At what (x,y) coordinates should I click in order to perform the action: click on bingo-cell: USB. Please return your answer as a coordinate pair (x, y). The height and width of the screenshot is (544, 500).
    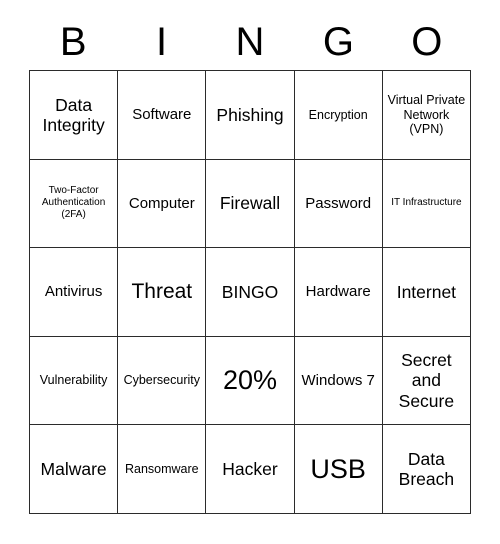
    Looking at the image, I should click on (338, 469).